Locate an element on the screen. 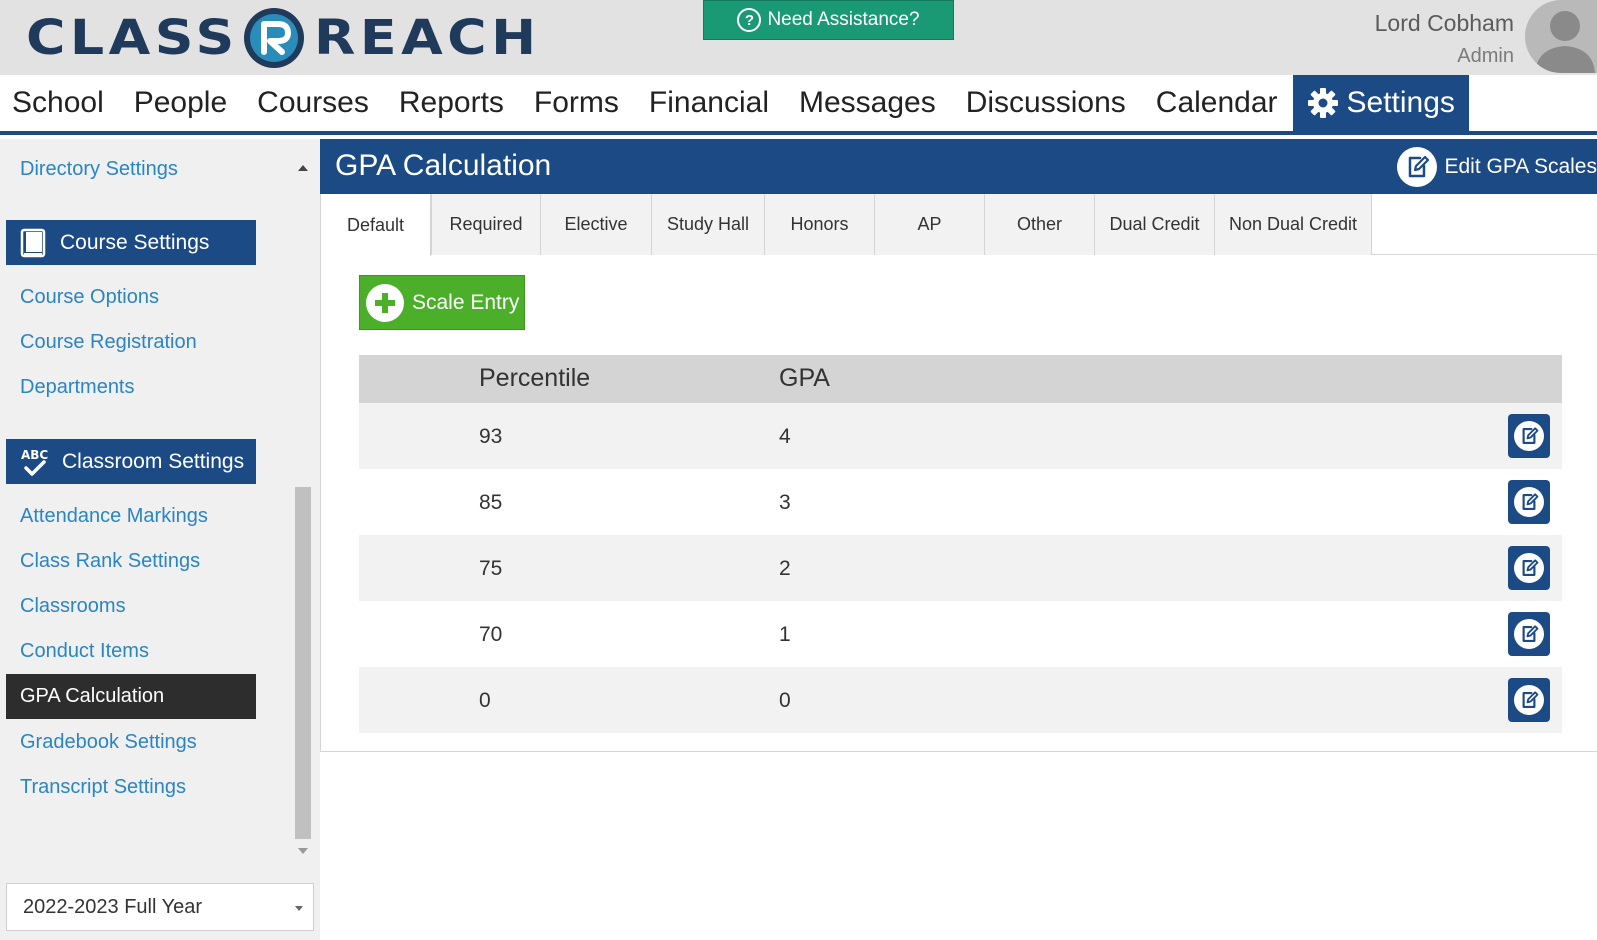 The height and width of the screenshot is (940, 1597). nav-item-settings: Settings is located at coordinates (1380, 103).